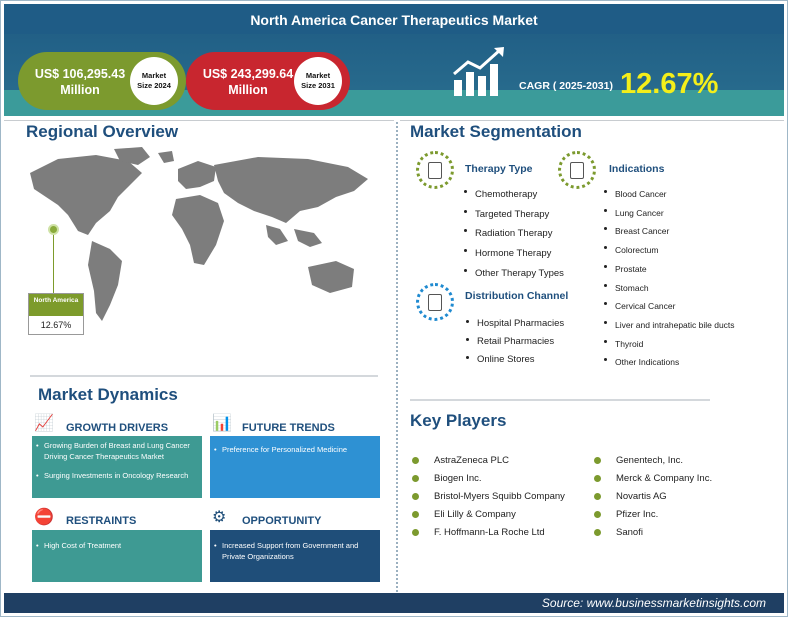  What do you see at coordinates (488, 461) in the screenshot?
I see `list-item: AstraZeneca PLC` at bounding box center [488, 461].